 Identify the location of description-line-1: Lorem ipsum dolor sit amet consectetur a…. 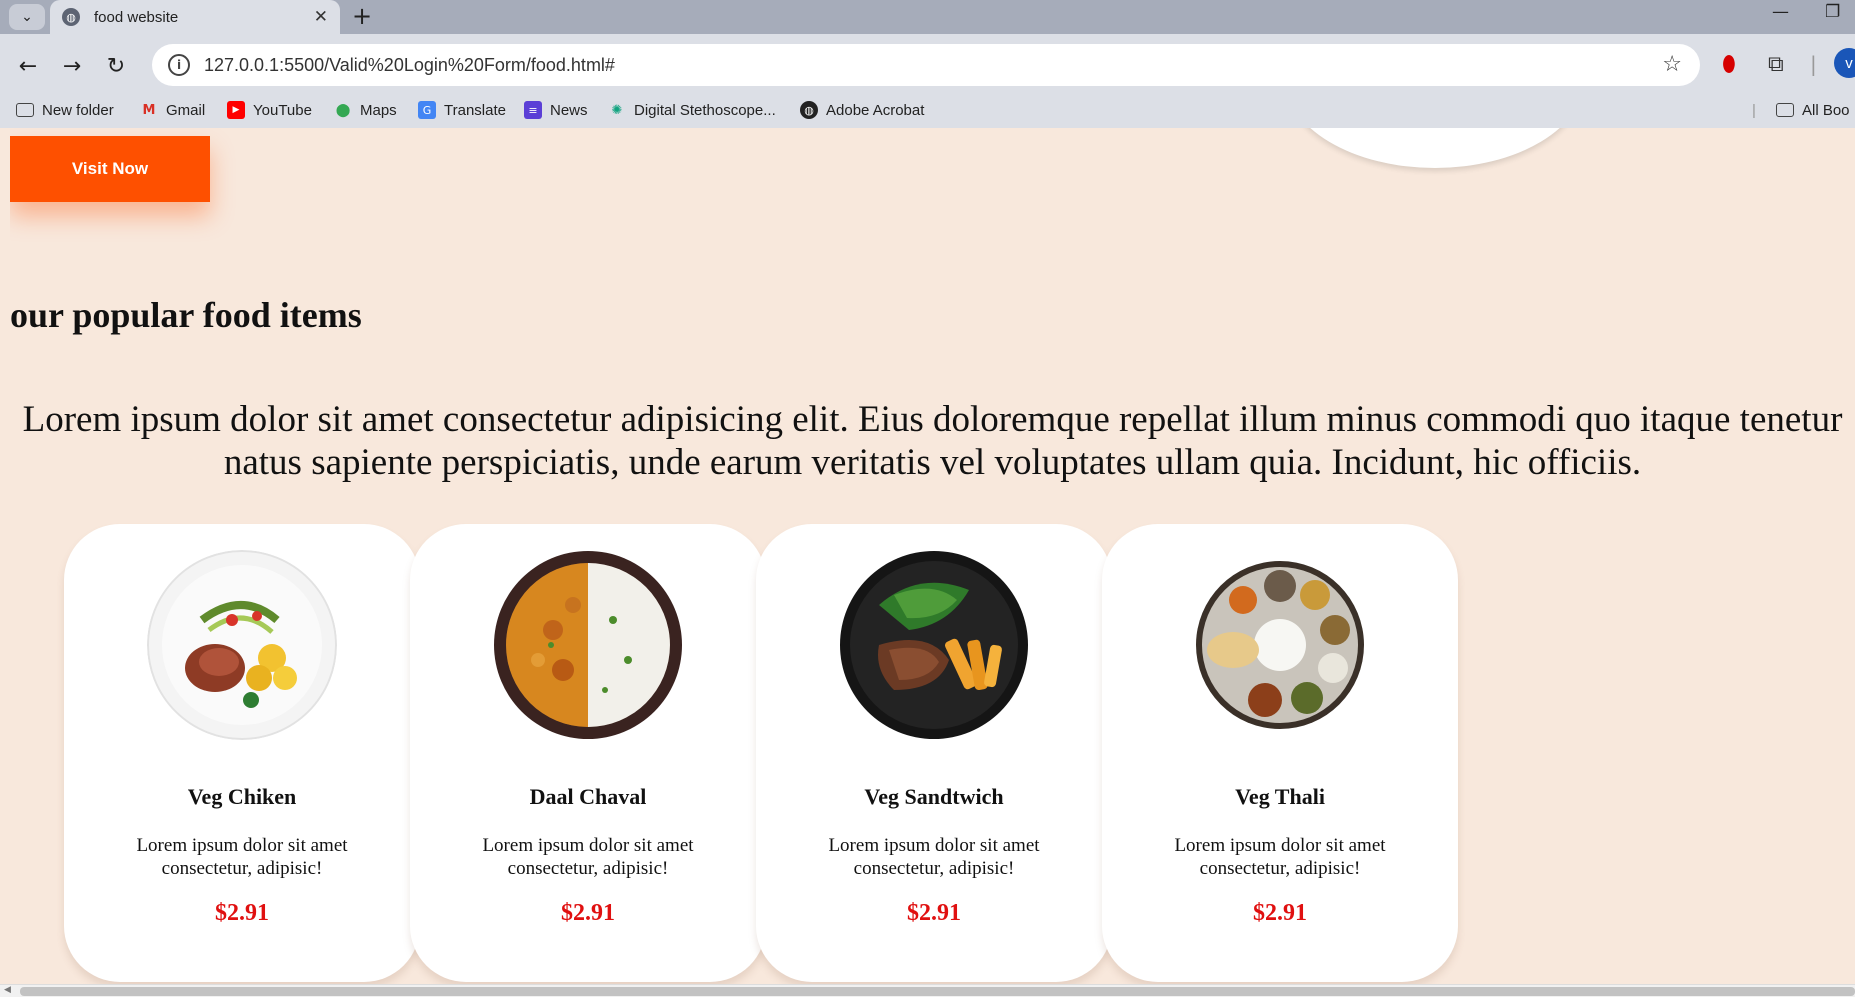
(932, 419).